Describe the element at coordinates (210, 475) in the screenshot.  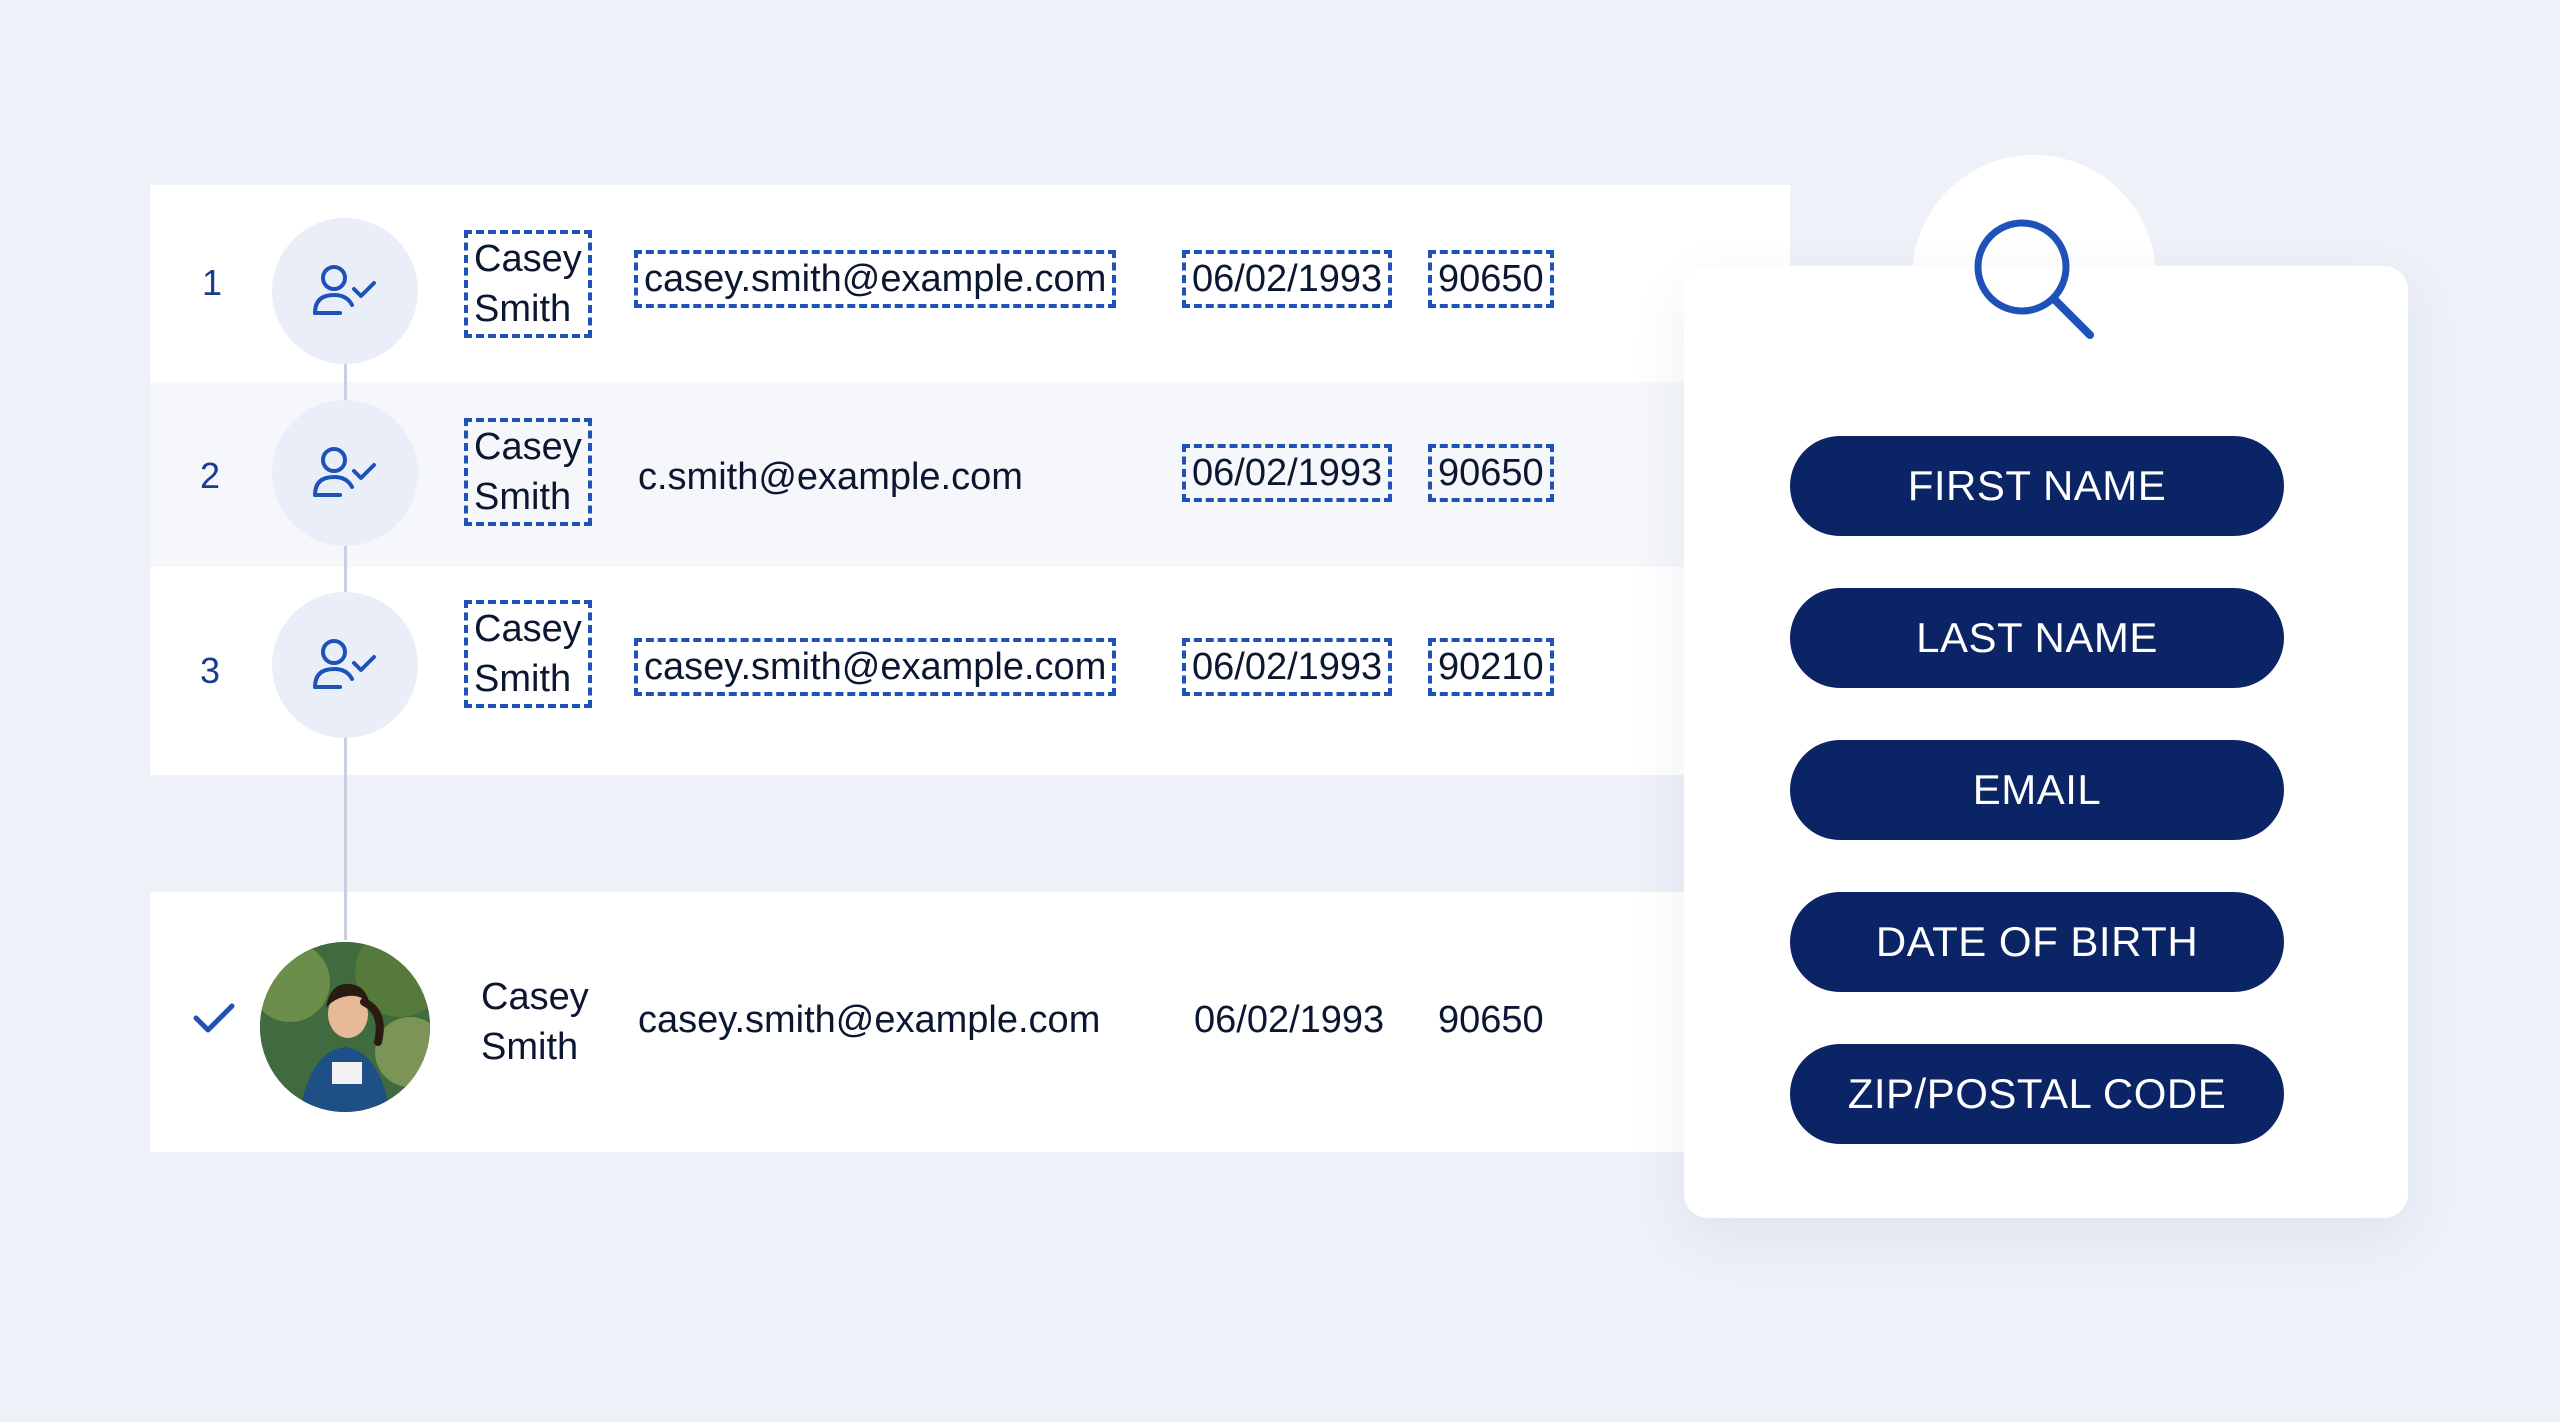
I see `record-index: 2` at that location.